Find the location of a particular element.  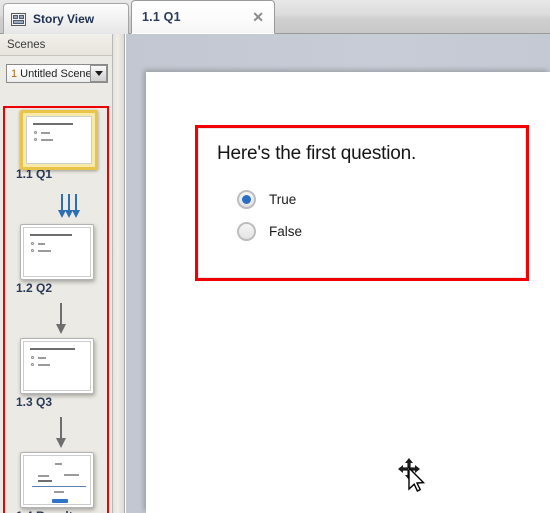

scenes-panel-title: Scenes is located at coordinates (26, 44).